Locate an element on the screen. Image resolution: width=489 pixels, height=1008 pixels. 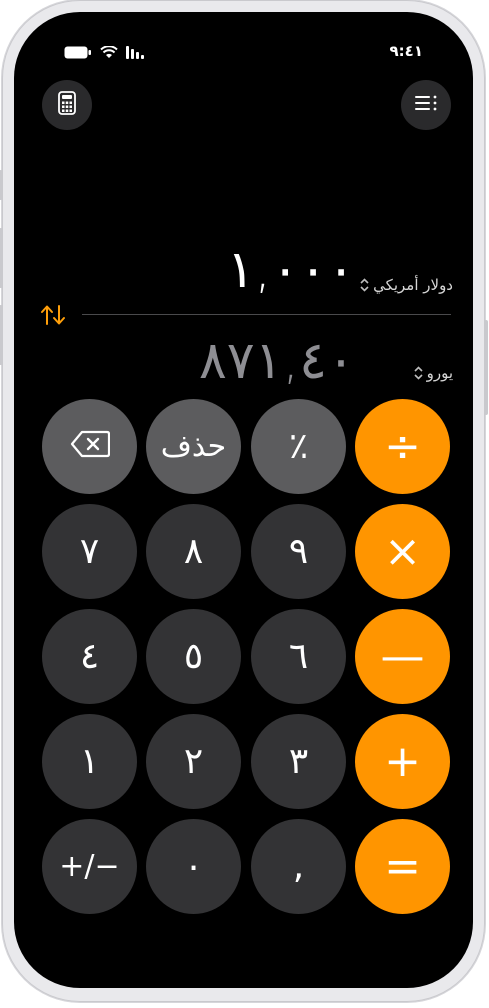
digit-7-button: ٧ is located at coordinates (89, 551).